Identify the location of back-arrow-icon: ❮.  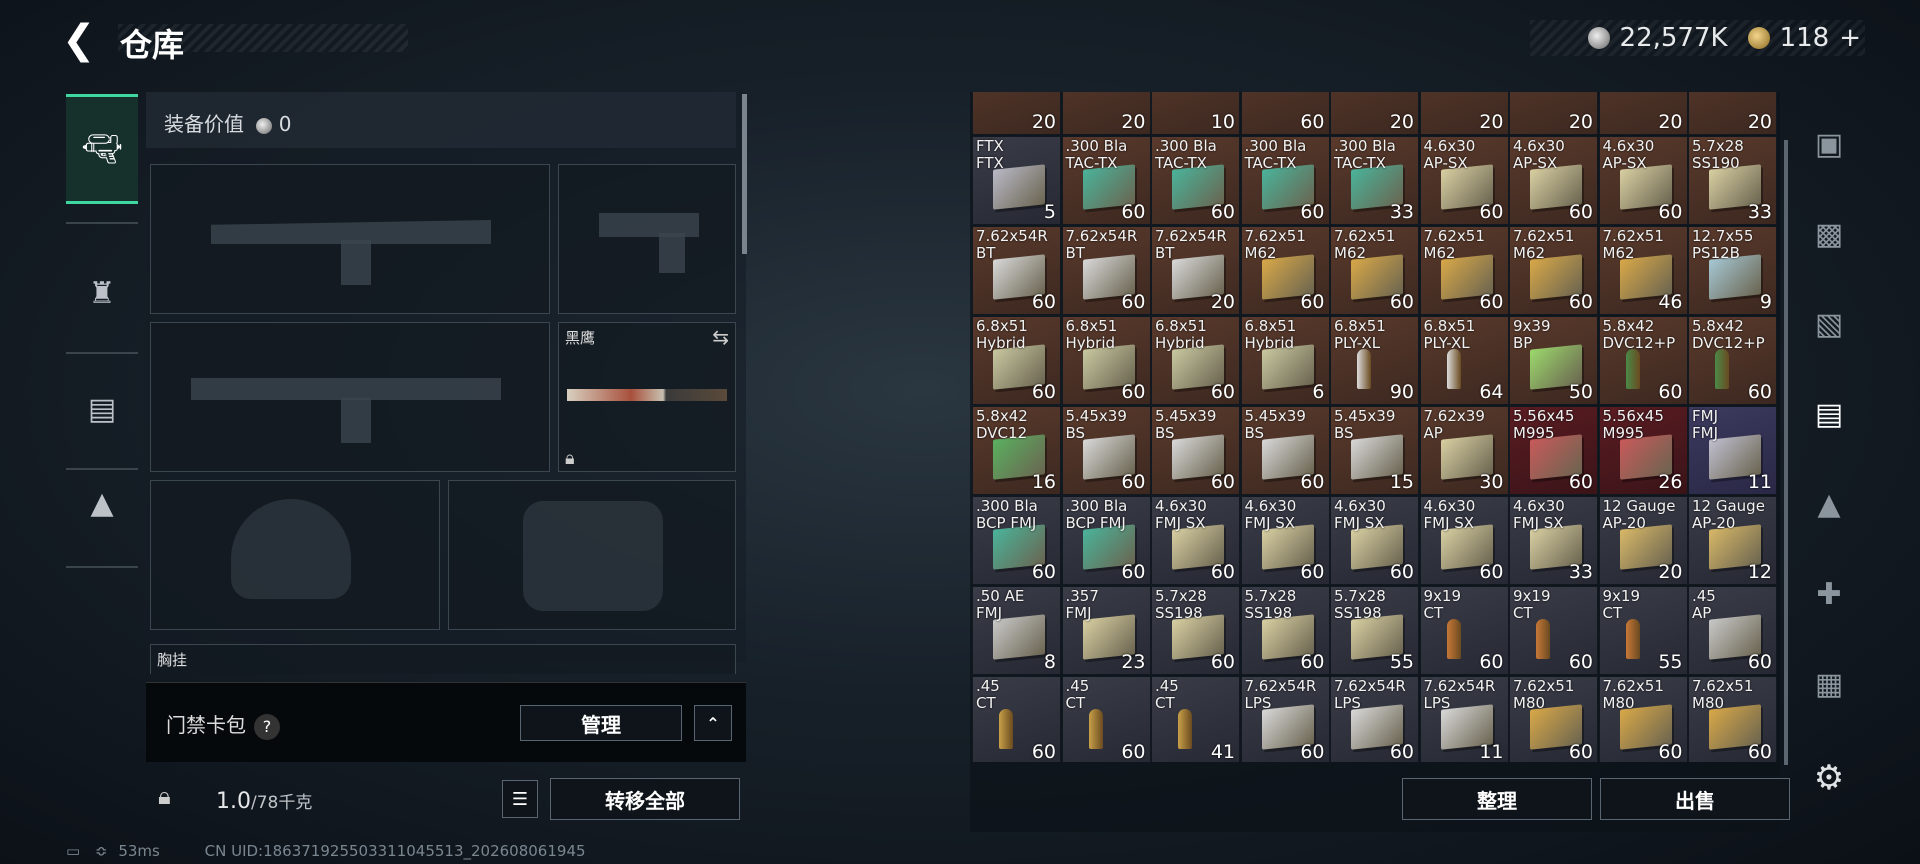
(82, 40).